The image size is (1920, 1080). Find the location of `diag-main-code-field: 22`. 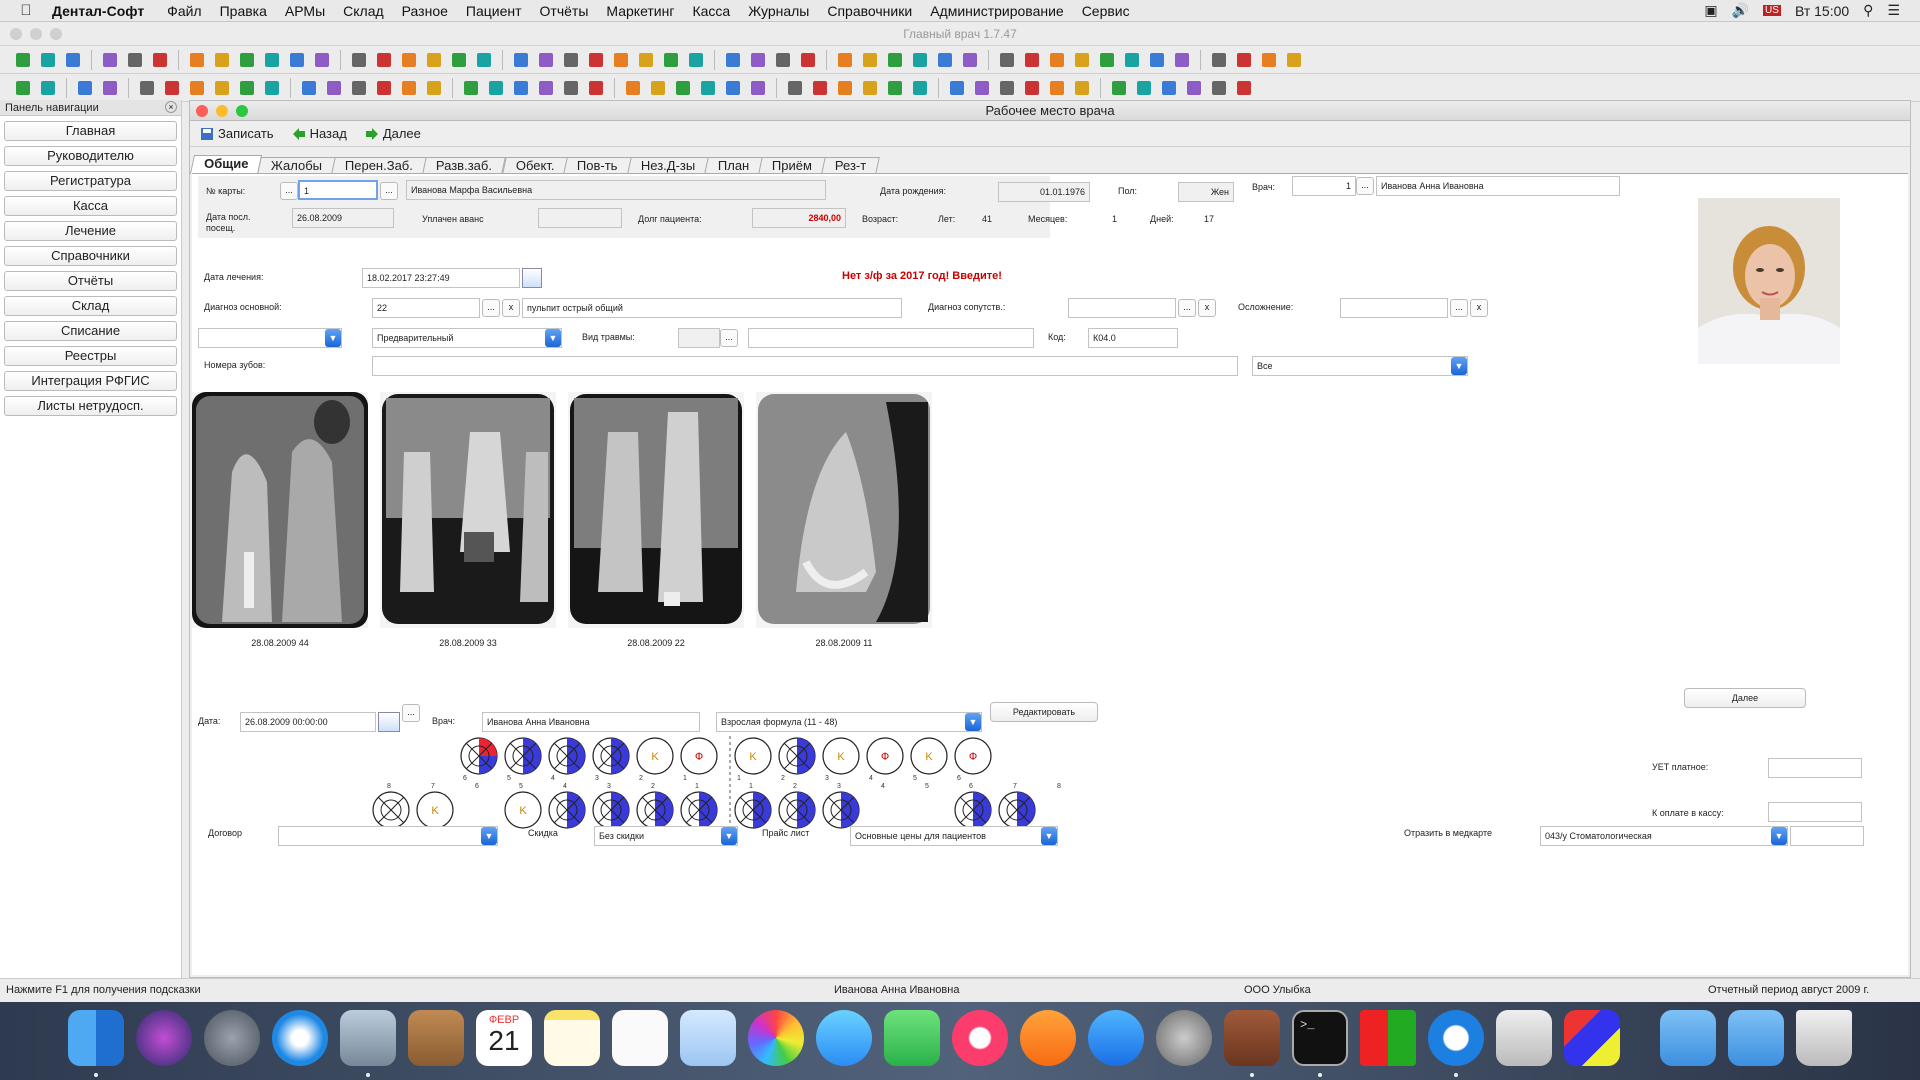

diag-main-code-field: 22 is located at coordinates (426, 308).